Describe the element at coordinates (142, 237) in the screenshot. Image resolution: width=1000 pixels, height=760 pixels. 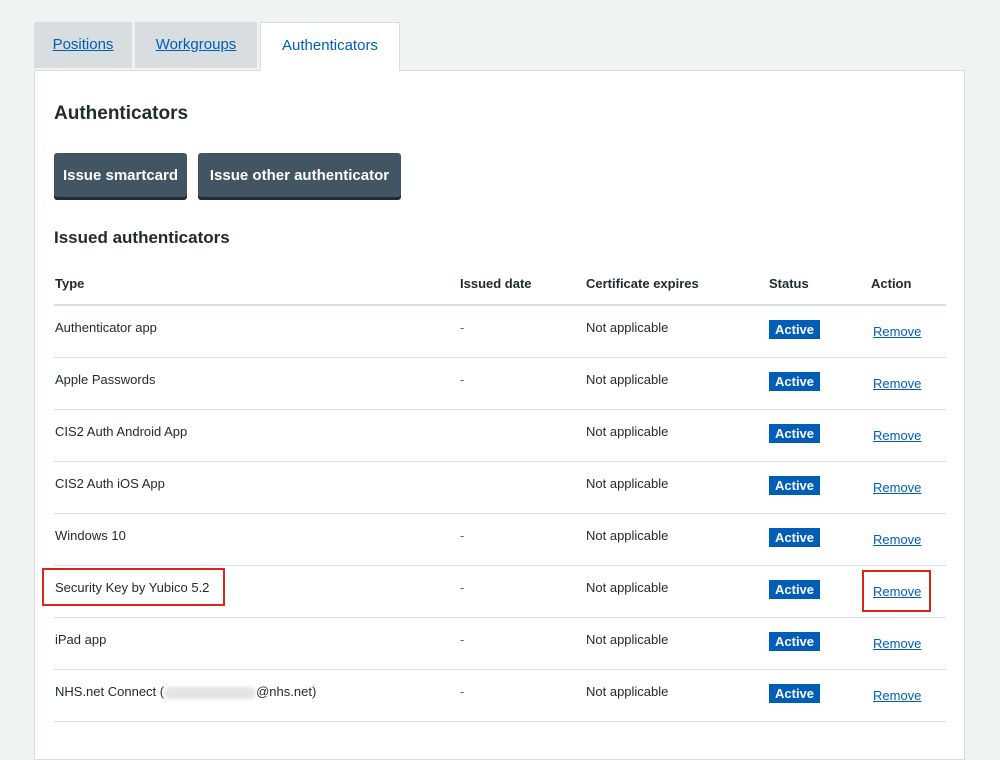
I see `issued-authenticators-heading: Issued authenticators` at that location.